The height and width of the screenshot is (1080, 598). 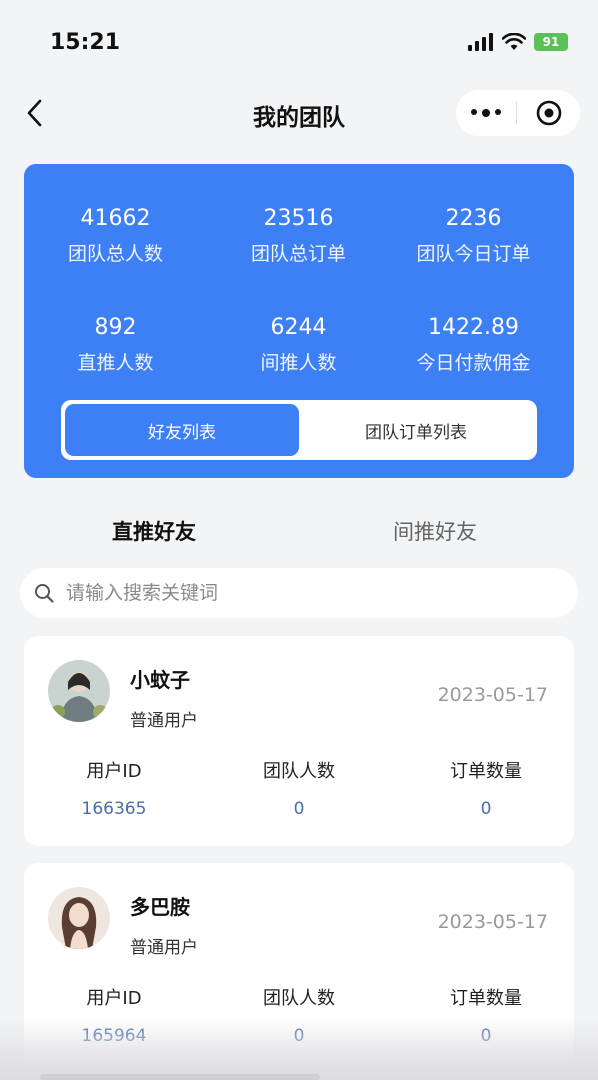 What do you see at coordinates (486, 809) in the screenshot?
I see `order-count-value: 0` at bounding box center [486, 809].